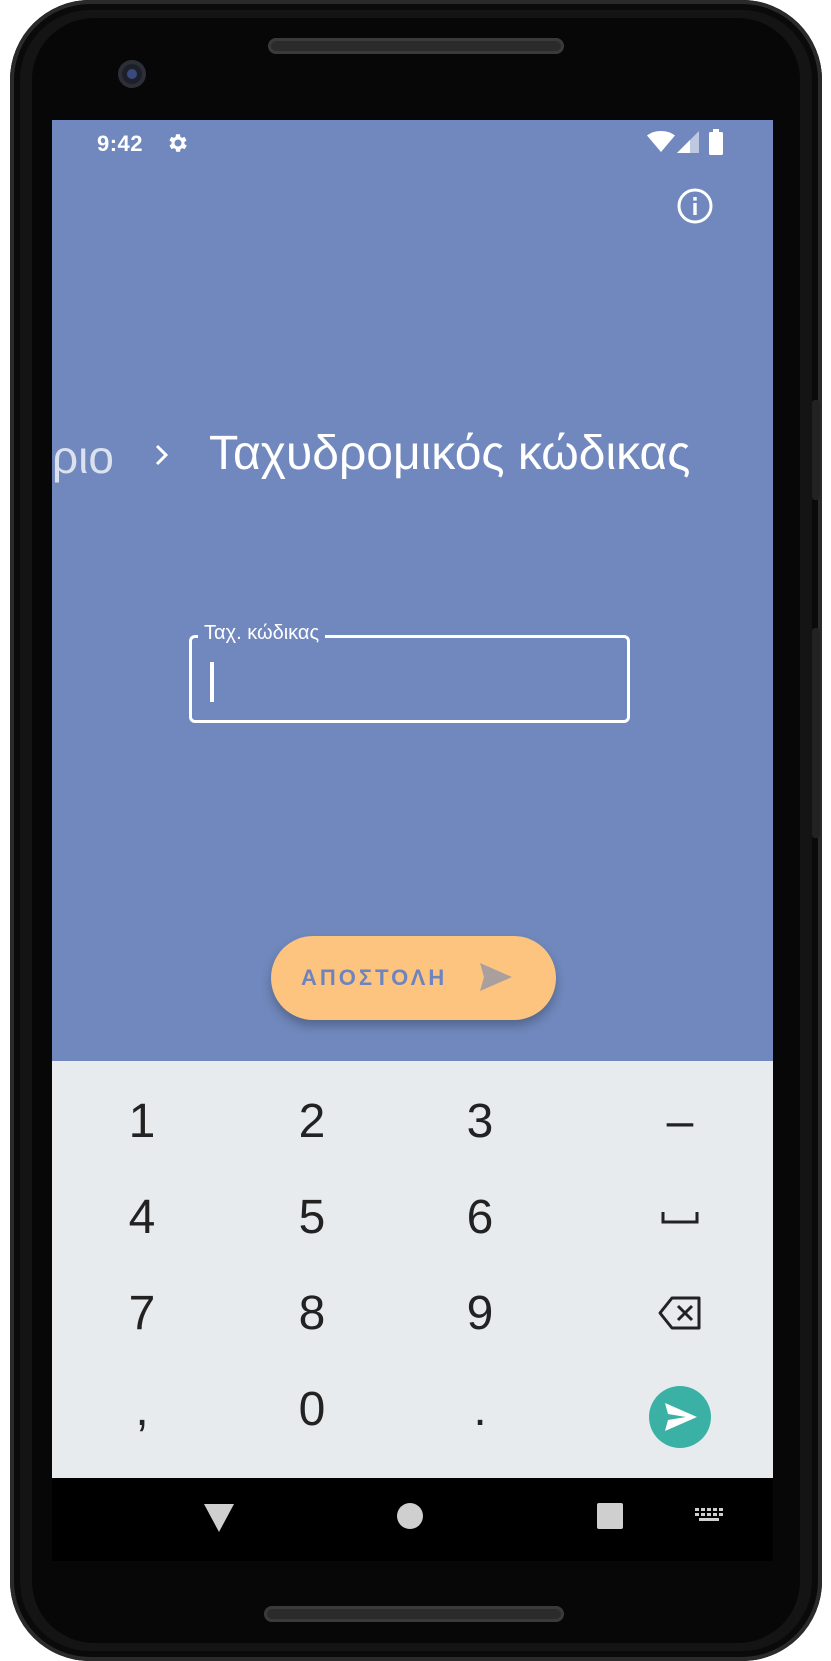  Describe the element at coordinates (716, 142) in the screenshot. I see `battery-icon` at that location.